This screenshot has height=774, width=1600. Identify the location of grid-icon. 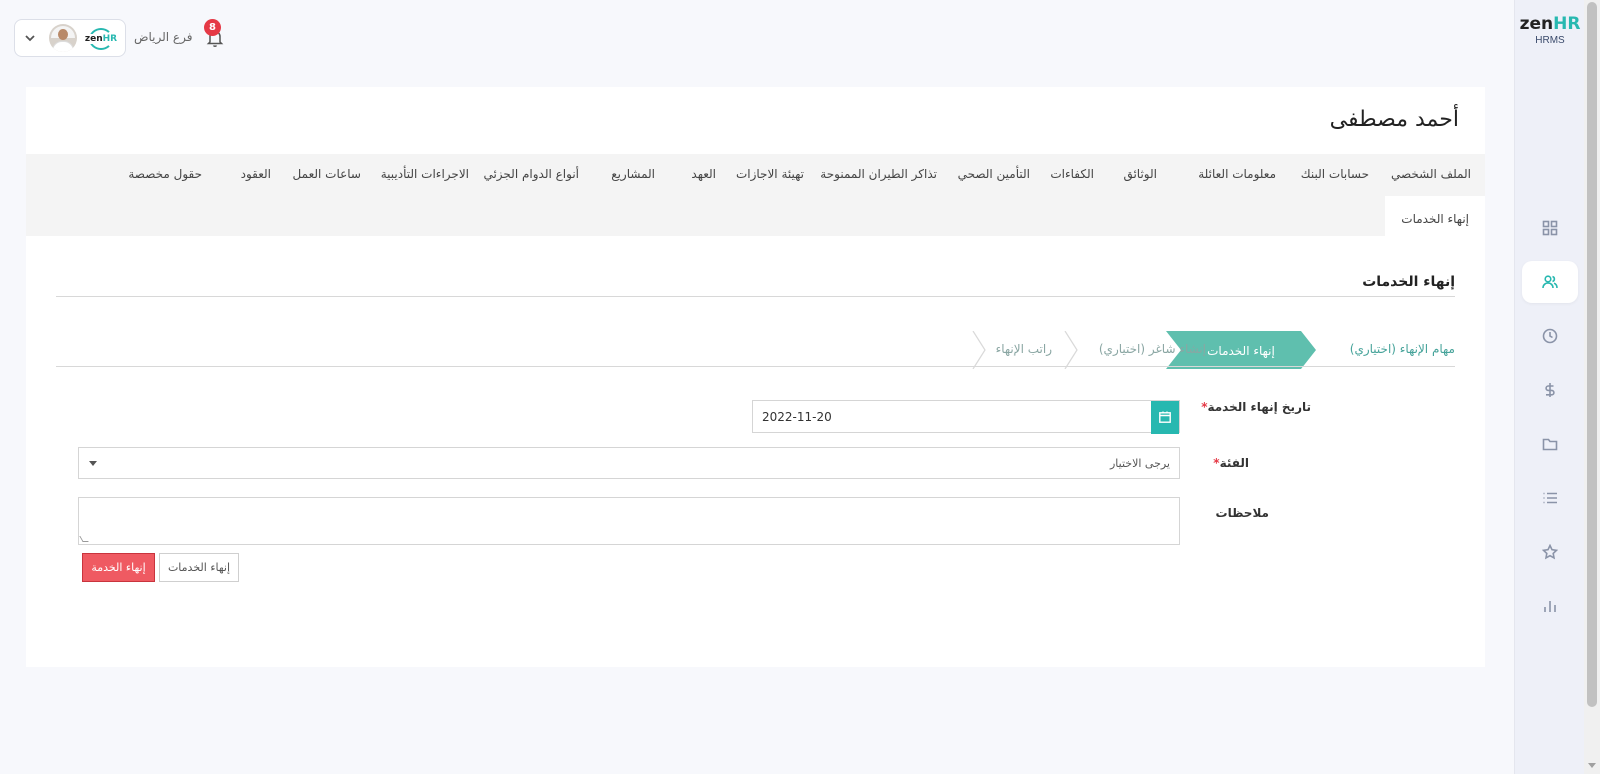
(1550, 228).